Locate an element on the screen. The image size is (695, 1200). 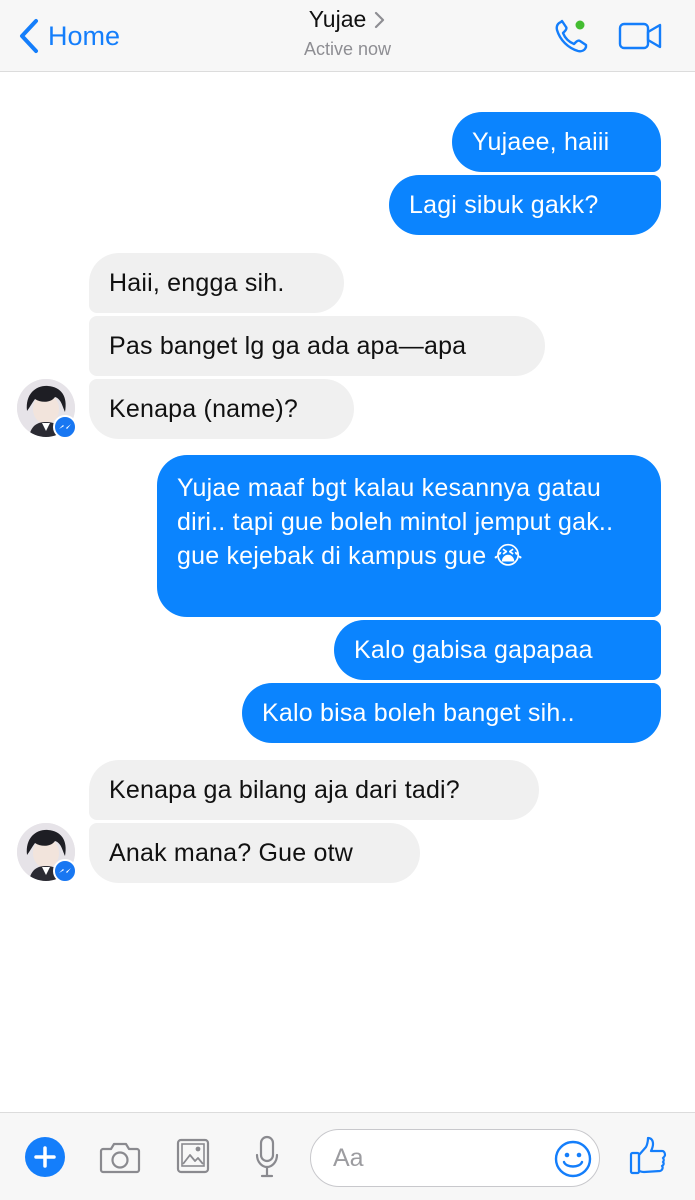
video-call-button is located at coordinates (641, 36).